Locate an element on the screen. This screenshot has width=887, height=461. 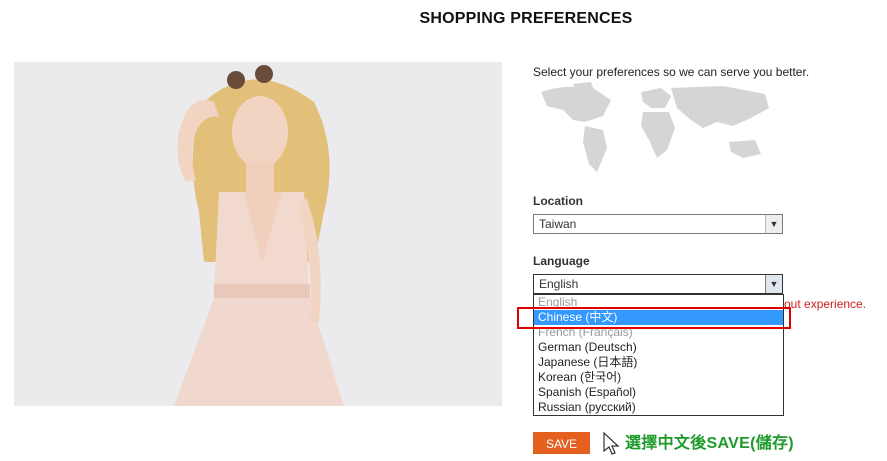
language-option-german: German (Deutsch) is located at coordinates (658, 347).